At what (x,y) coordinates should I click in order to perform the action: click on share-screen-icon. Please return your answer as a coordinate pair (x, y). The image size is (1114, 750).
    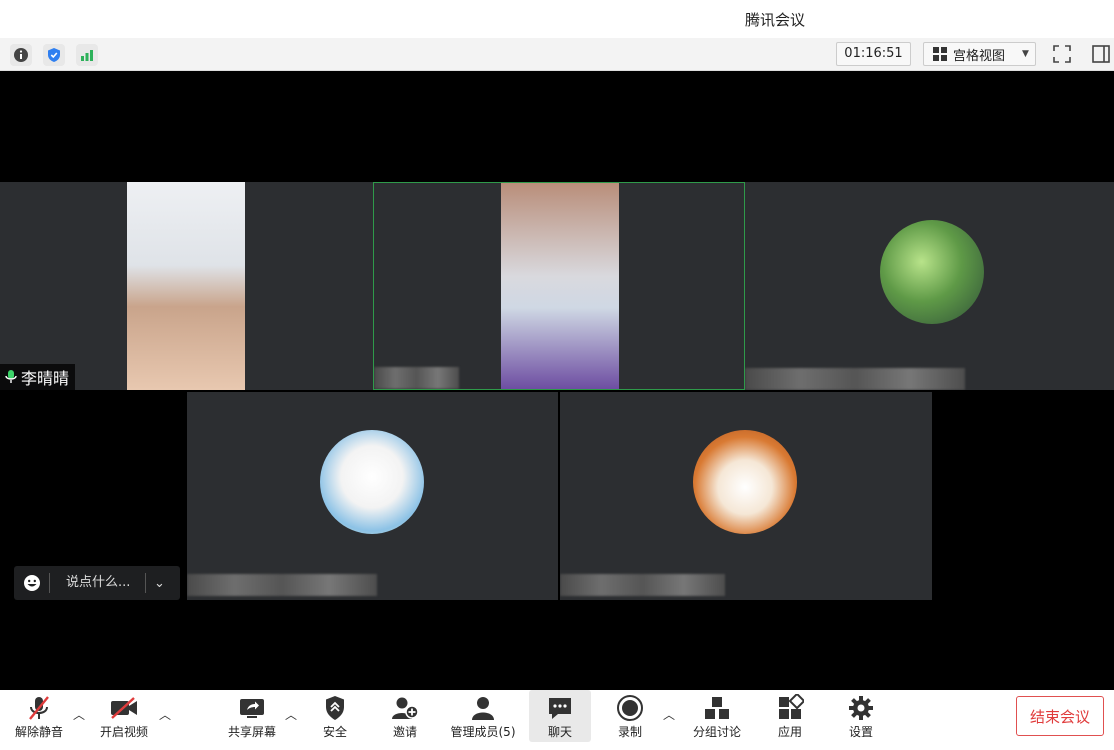
    Looking at the image, I should click on (252, 708).